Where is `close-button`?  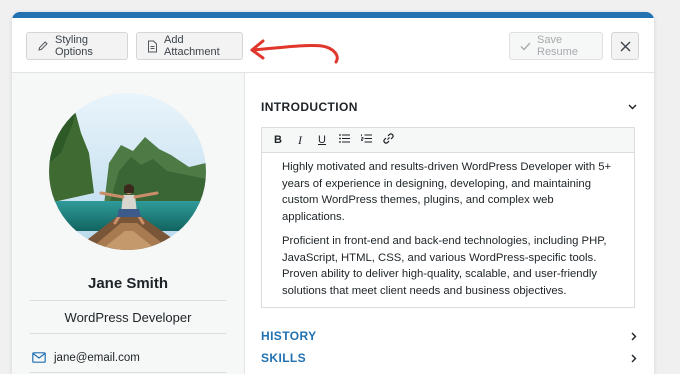
close-button is located at coordinates (625, 46).